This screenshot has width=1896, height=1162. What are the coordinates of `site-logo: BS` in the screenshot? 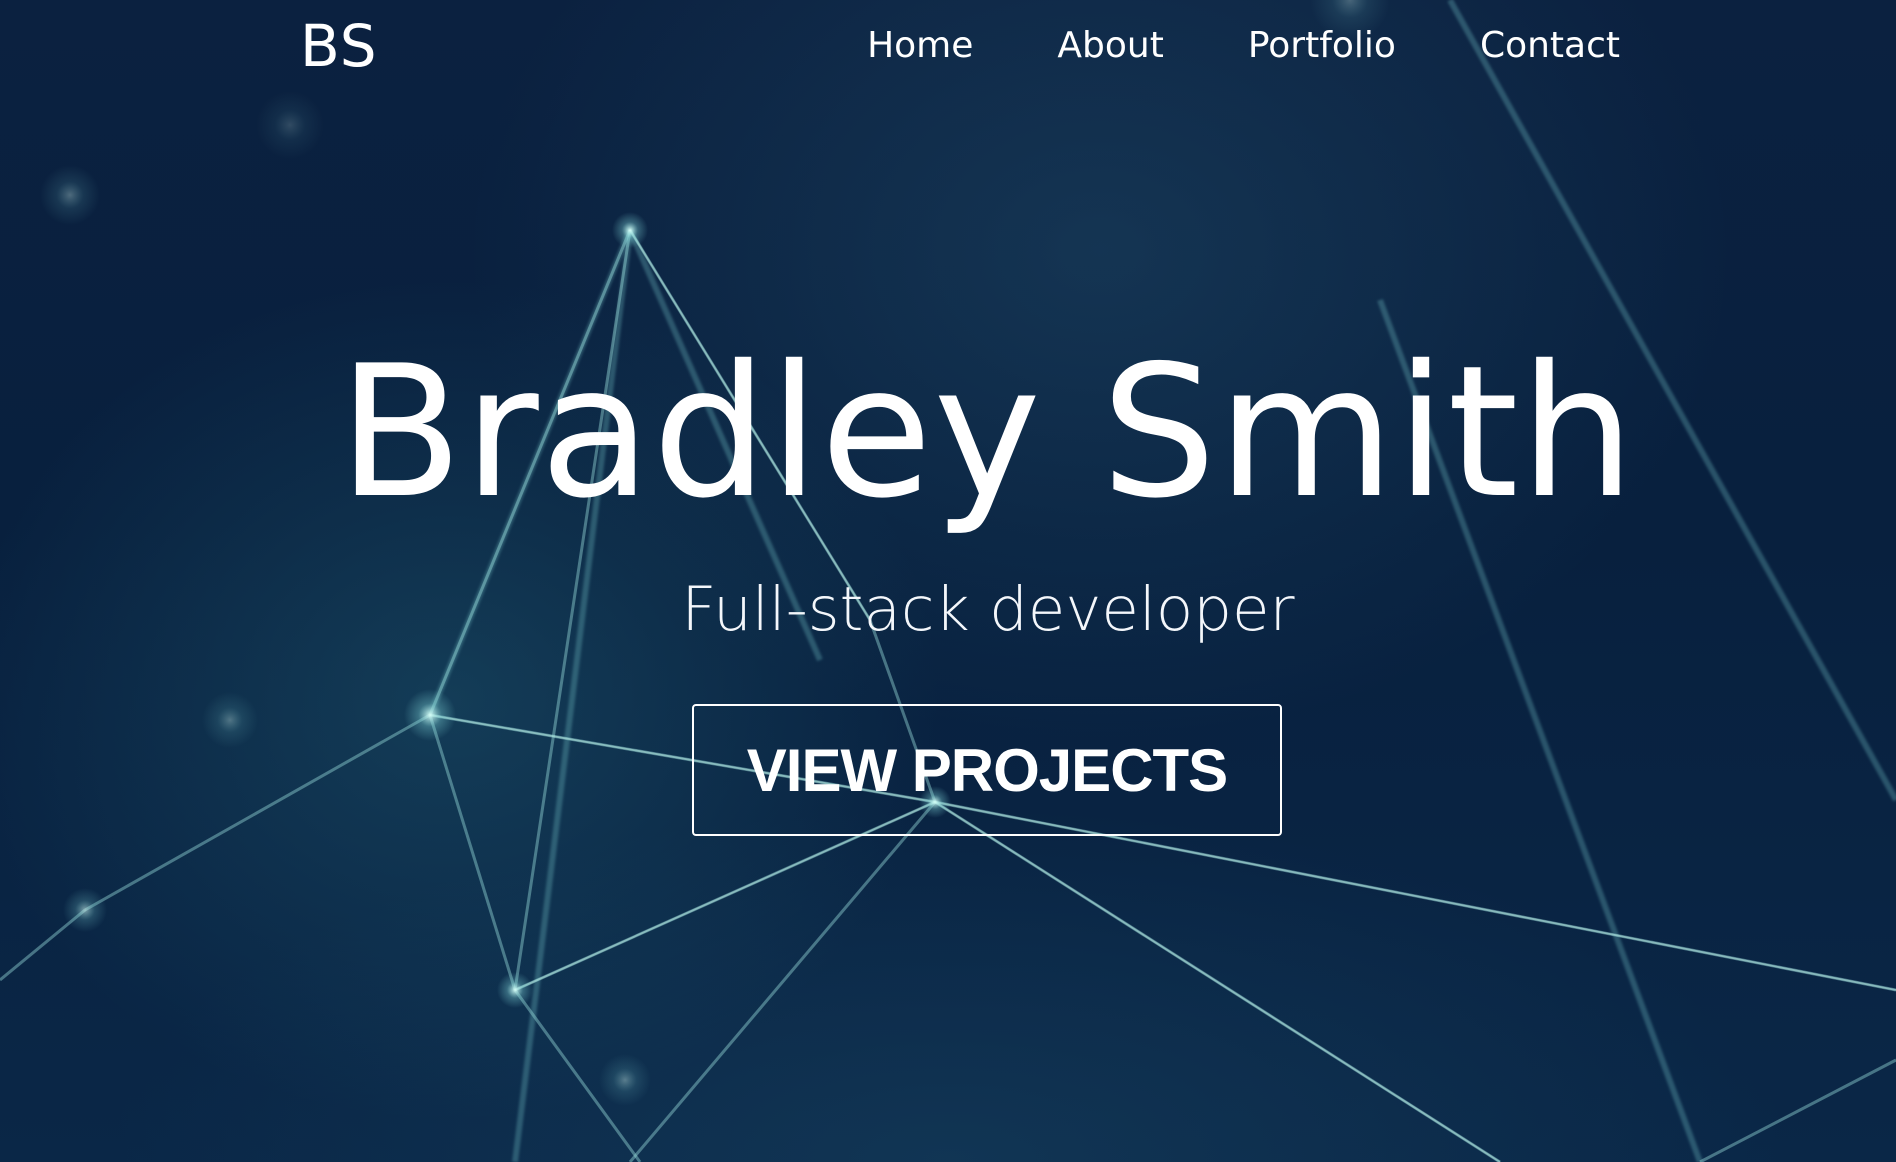 It's located at (339, 46).